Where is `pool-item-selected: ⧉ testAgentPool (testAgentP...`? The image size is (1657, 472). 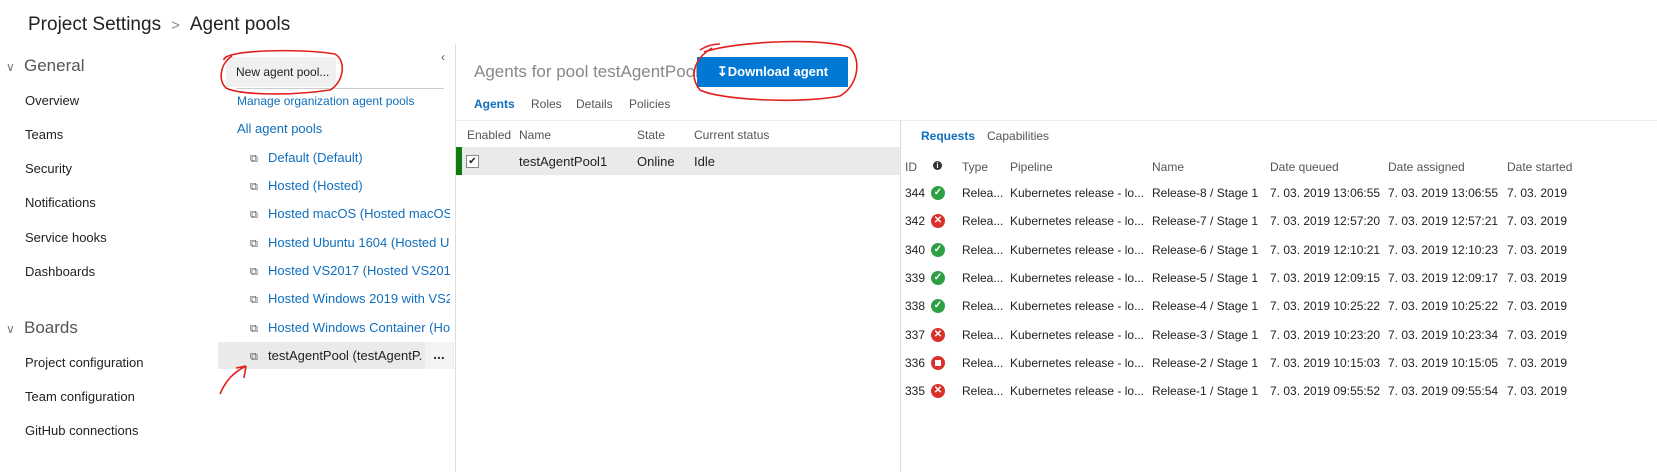 pool-item-selected: ⧉ testAgentPool (testAgentP... is located at coordinates (336, 356).